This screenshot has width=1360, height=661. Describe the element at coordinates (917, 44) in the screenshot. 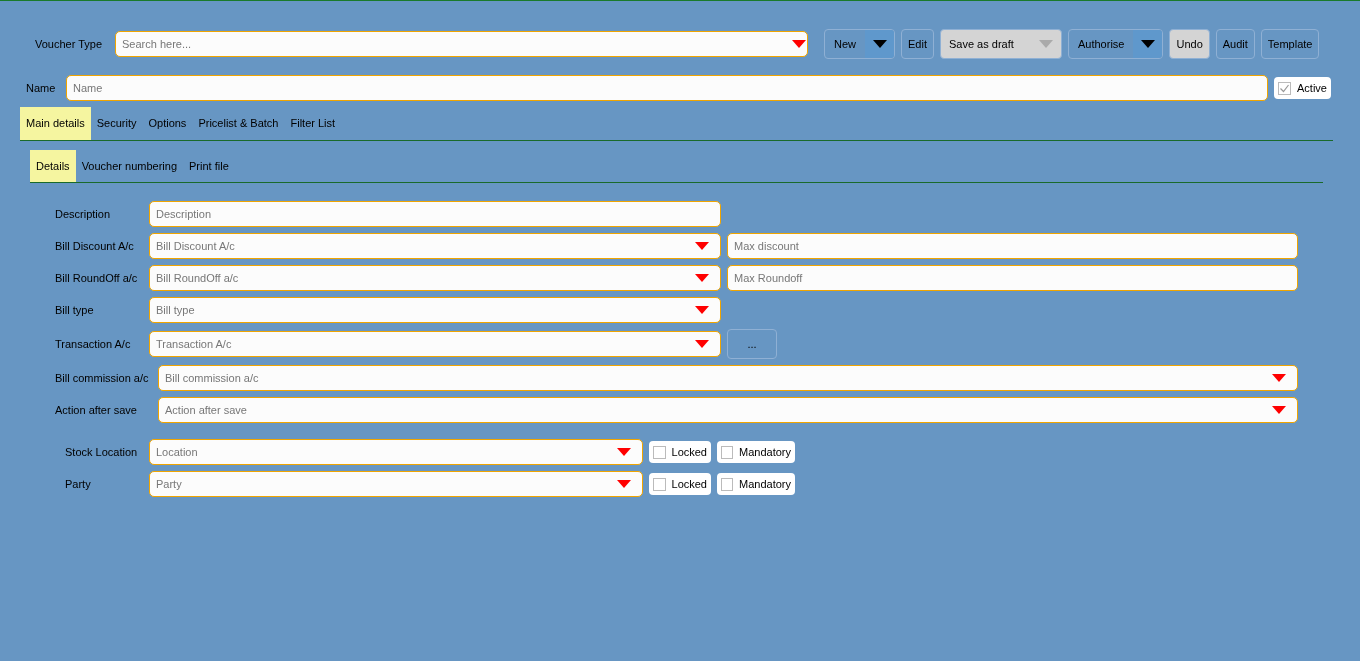

I see `toolbar-button: Edit` at that location.